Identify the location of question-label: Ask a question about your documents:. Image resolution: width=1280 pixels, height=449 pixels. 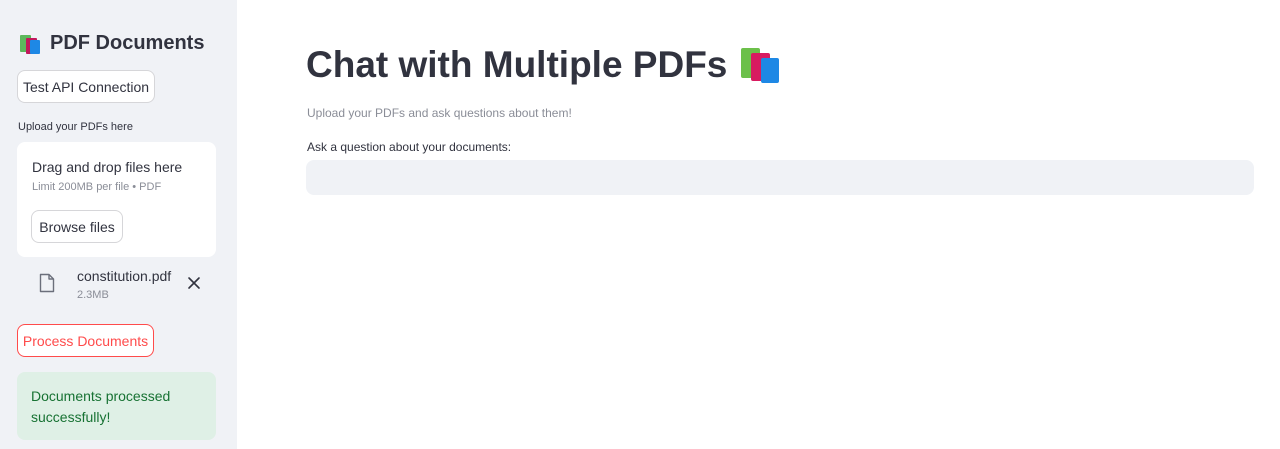
(409, 147).